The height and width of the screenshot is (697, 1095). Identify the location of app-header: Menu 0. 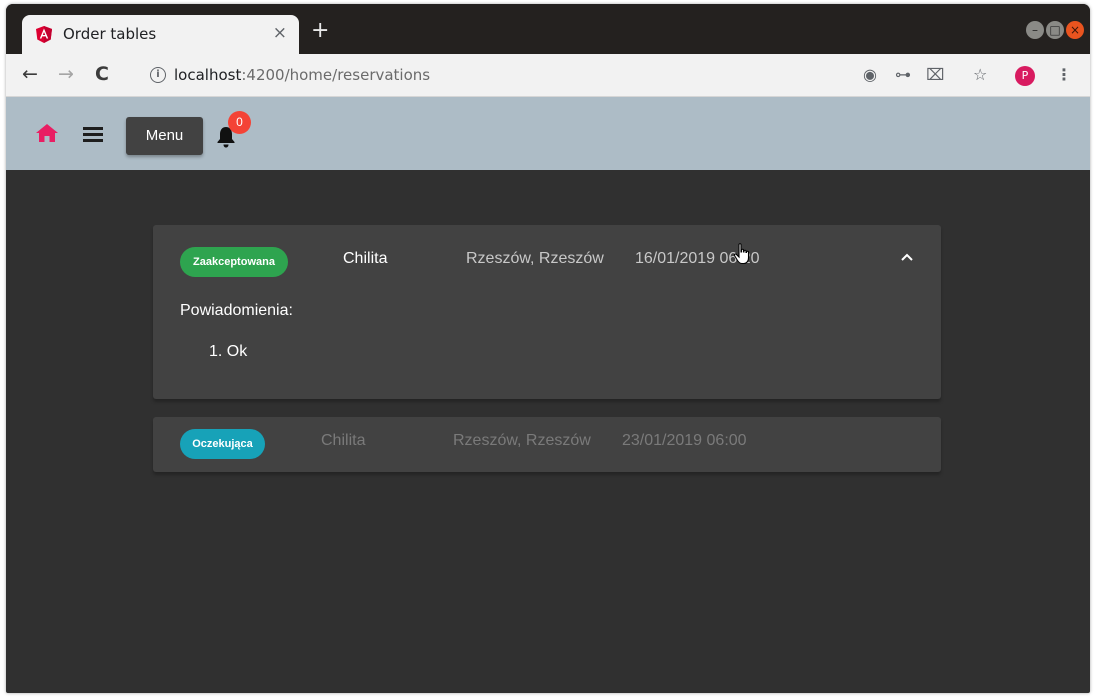
(548, 133).